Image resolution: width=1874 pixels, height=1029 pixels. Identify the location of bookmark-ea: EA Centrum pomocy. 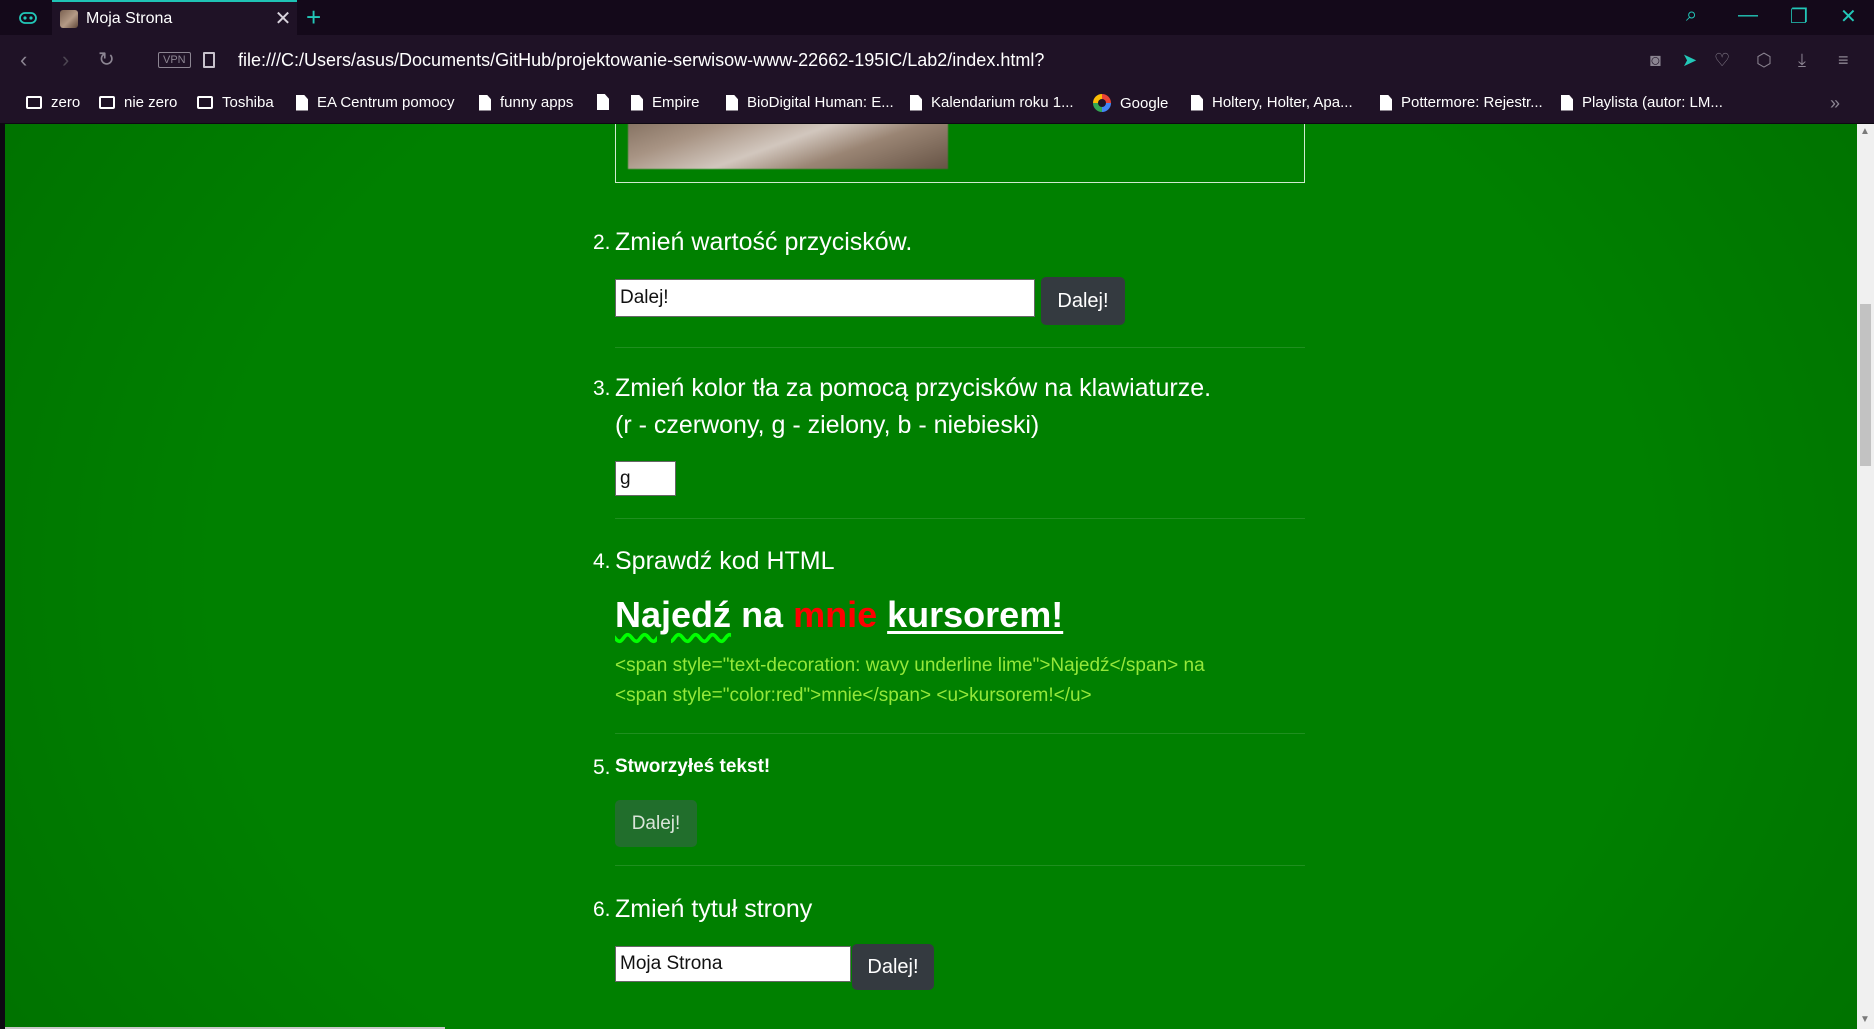
(375, 102).